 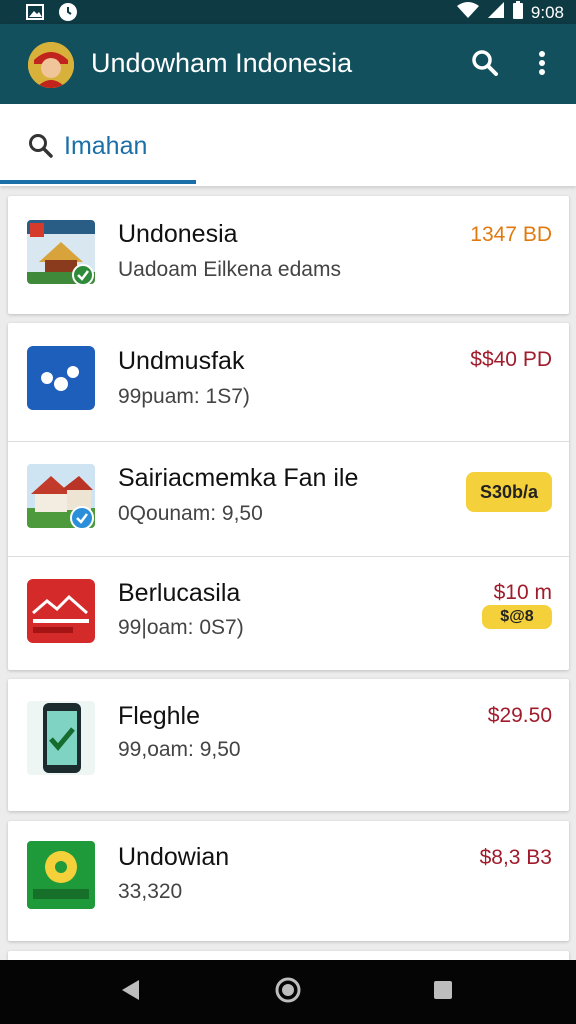 What do you see at coordinates (184, 396) in the screenshot?
I see `item-subtitle: 99puam: 1S7)` at bounding box center [184, 396].